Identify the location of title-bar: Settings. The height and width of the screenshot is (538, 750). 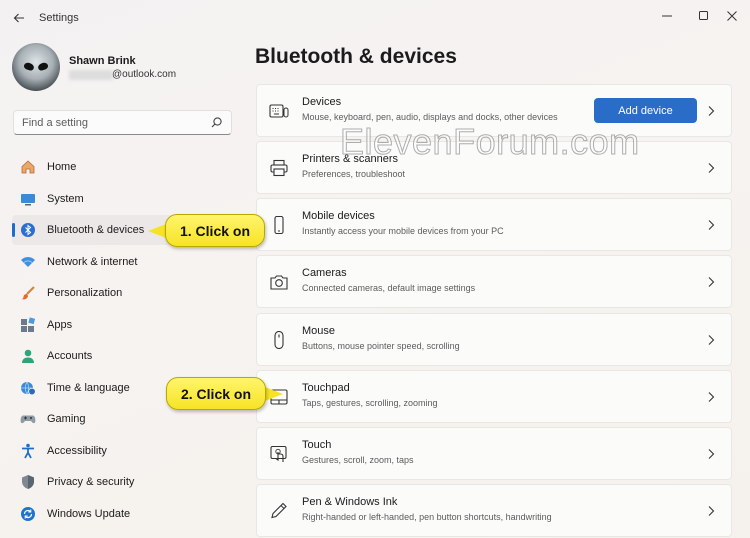
(375, 18).